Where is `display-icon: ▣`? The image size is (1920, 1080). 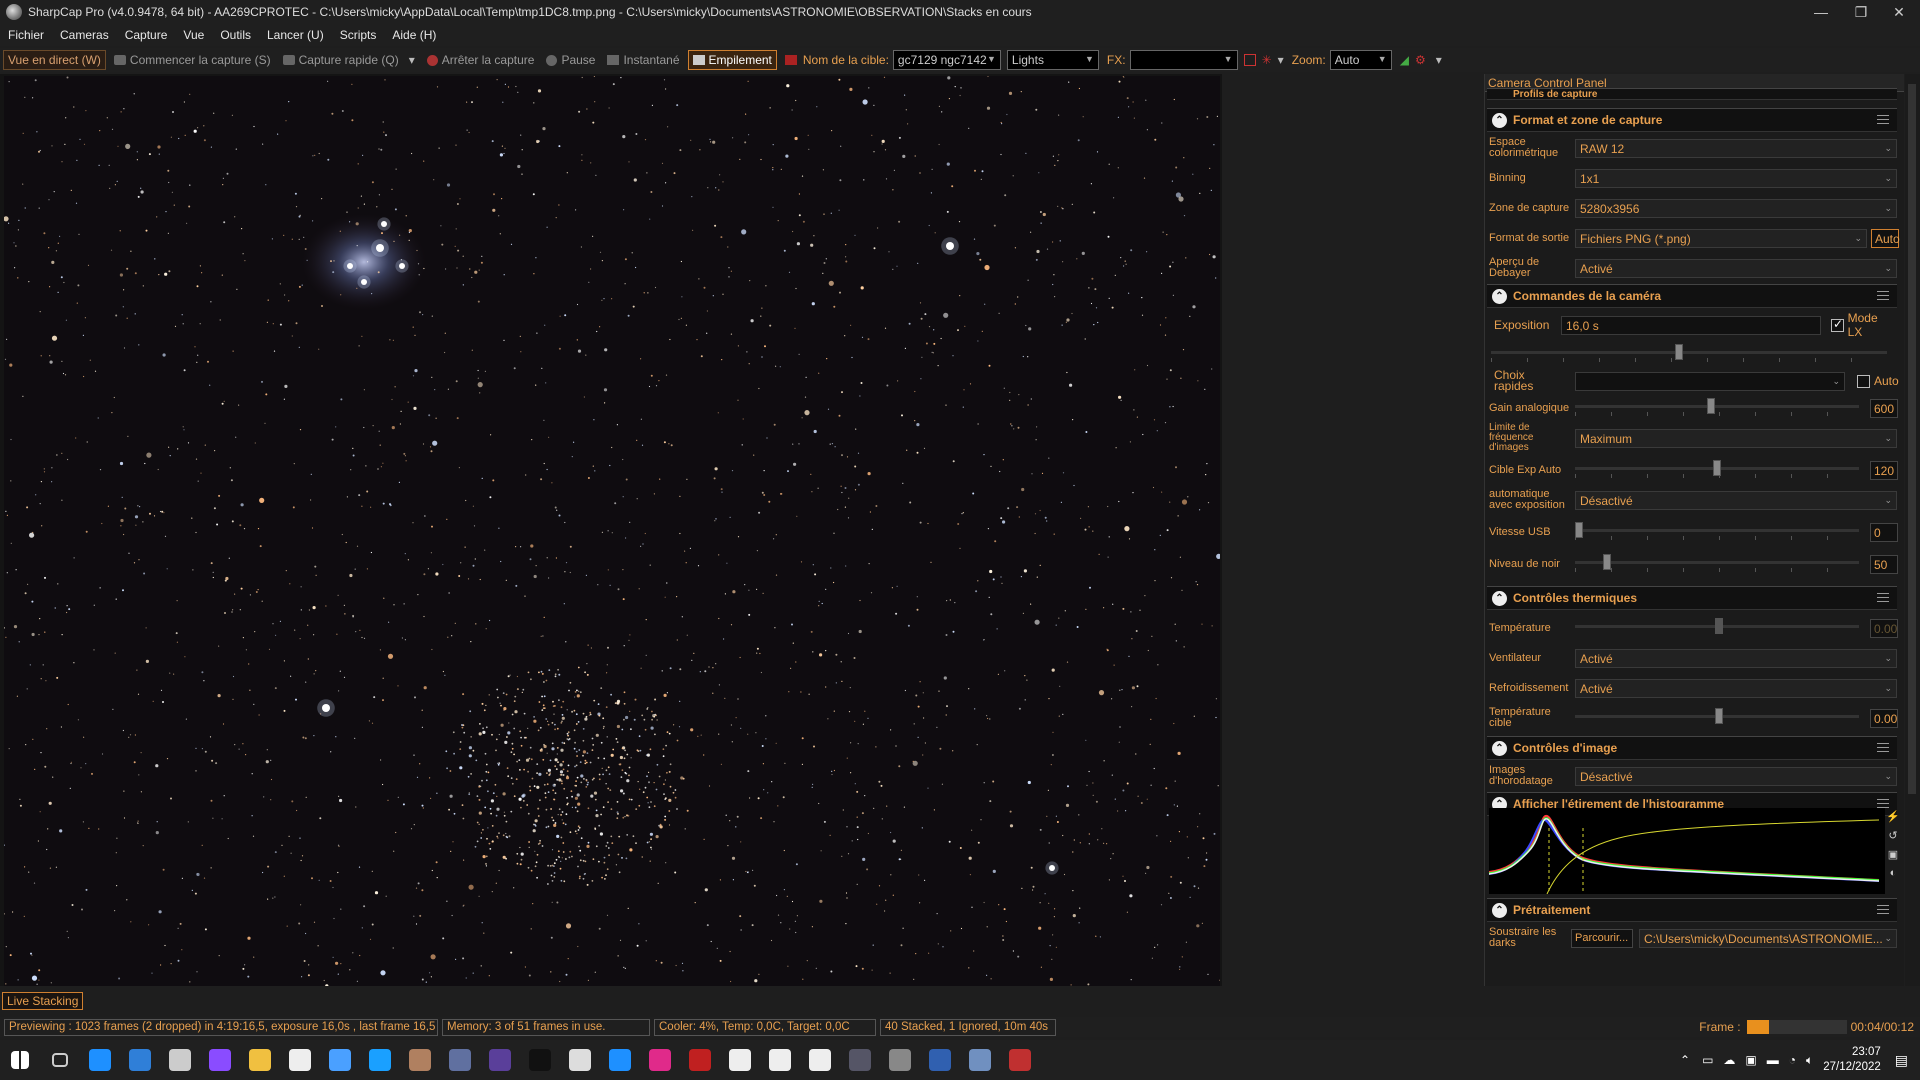 display-icon: ▣ is located at coordinates (1750, 1060).